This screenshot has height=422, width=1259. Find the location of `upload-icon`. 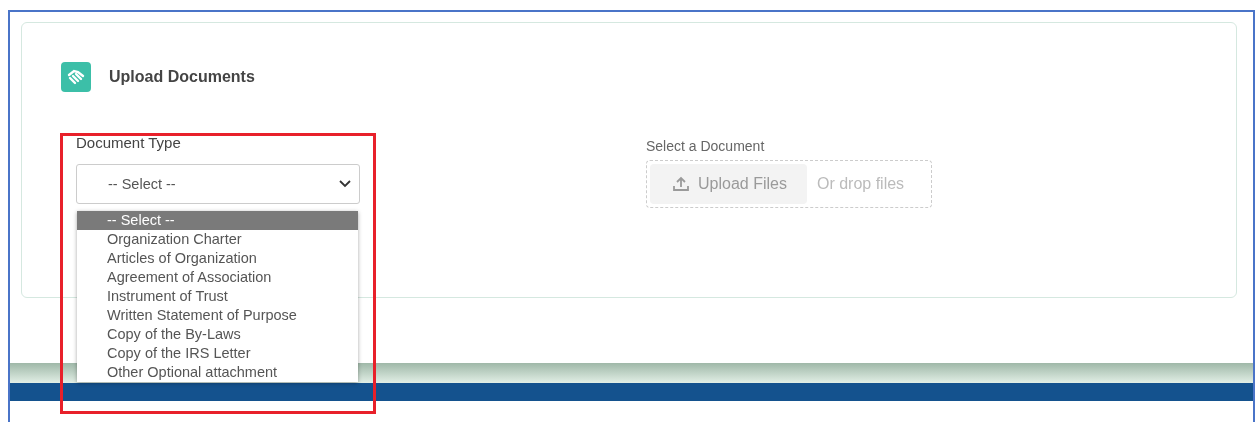

upload-icon is located at coordinates (681, 184).